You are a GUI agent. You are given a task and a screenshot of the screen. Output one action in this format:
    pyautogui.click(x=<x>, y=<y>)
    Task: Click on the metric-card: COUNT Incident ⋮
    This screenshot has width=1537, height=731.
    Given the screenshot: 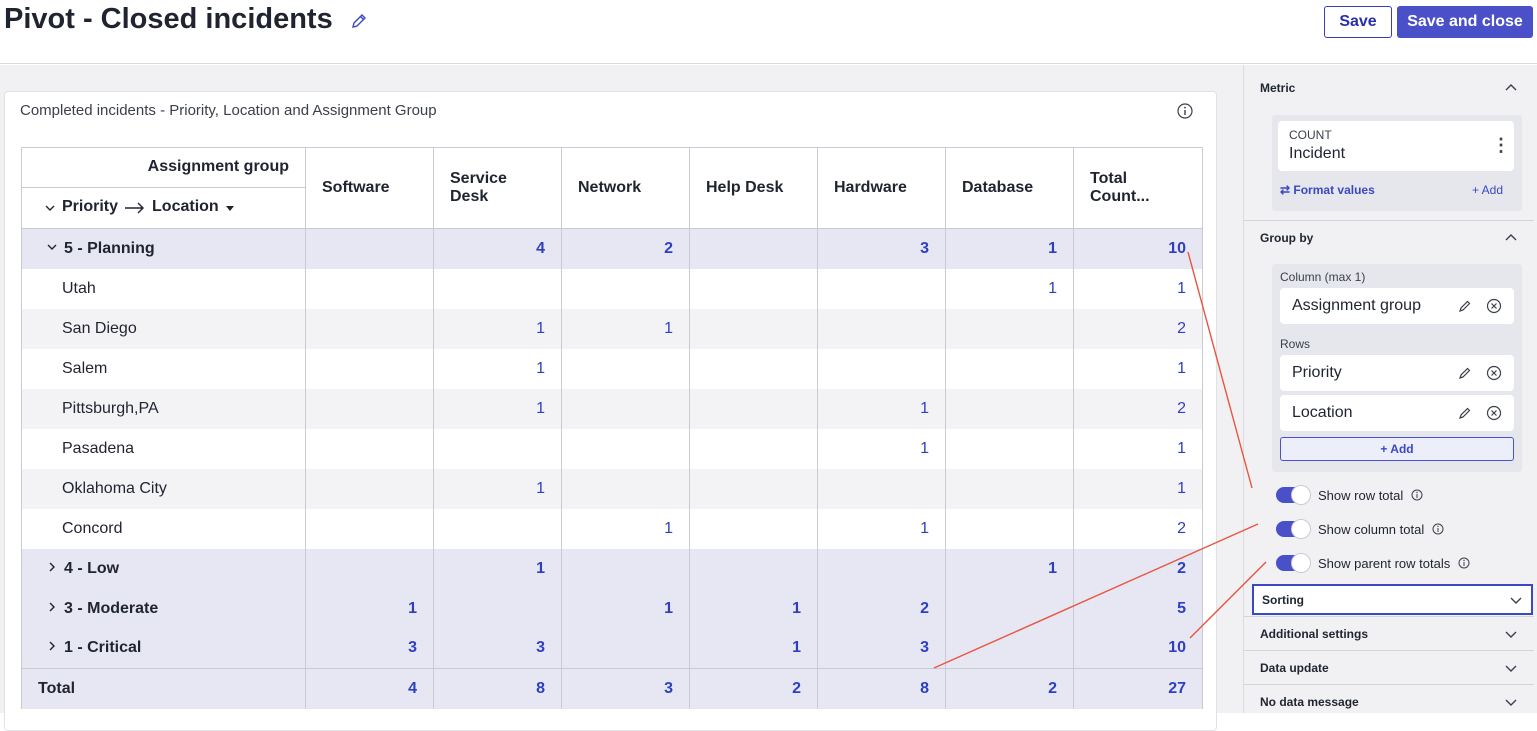 What is the action you would take?
    pyautogui.click(x=1396, y=146)
    